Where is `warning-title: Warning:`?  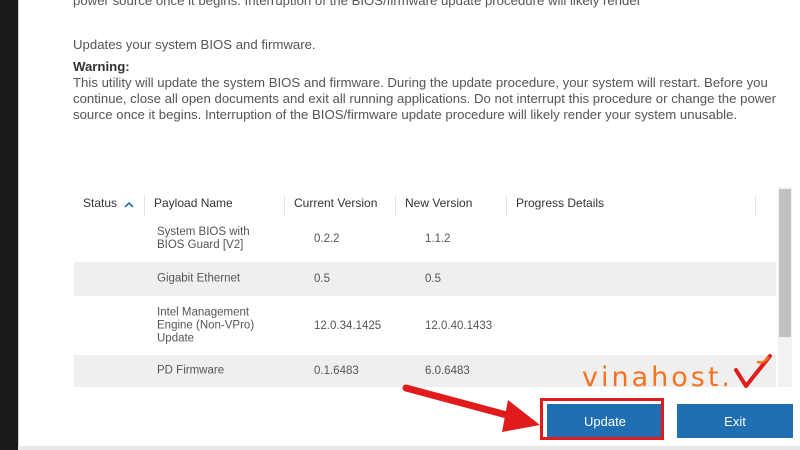
warning-title: Warning: is located at coordinates (101, 66).